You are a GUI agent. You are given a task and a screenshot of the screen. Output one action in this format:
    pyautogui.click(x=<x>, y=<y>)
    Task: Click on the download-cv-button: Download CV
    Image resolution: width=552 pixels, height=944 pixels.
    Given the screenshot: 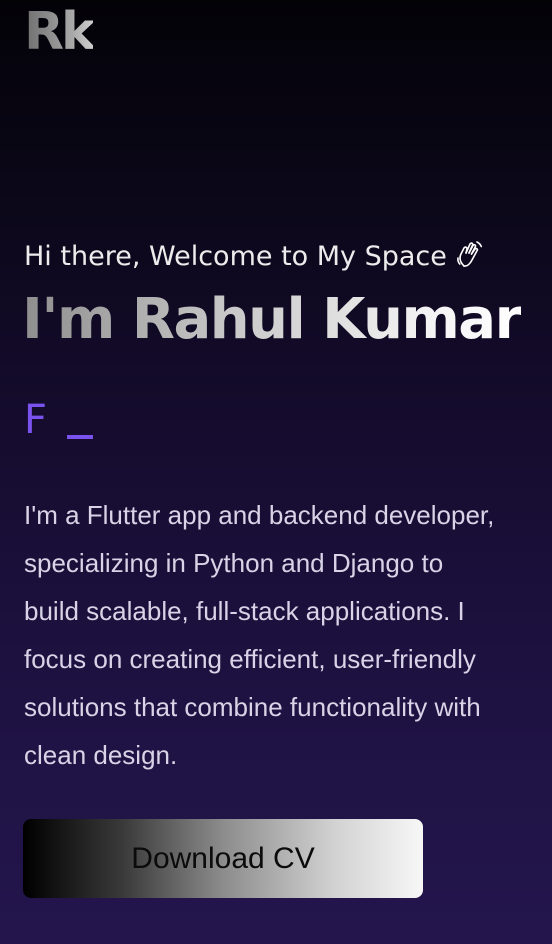 What is the action you would take?
    pyautogui.click(x=223, y=858)
    